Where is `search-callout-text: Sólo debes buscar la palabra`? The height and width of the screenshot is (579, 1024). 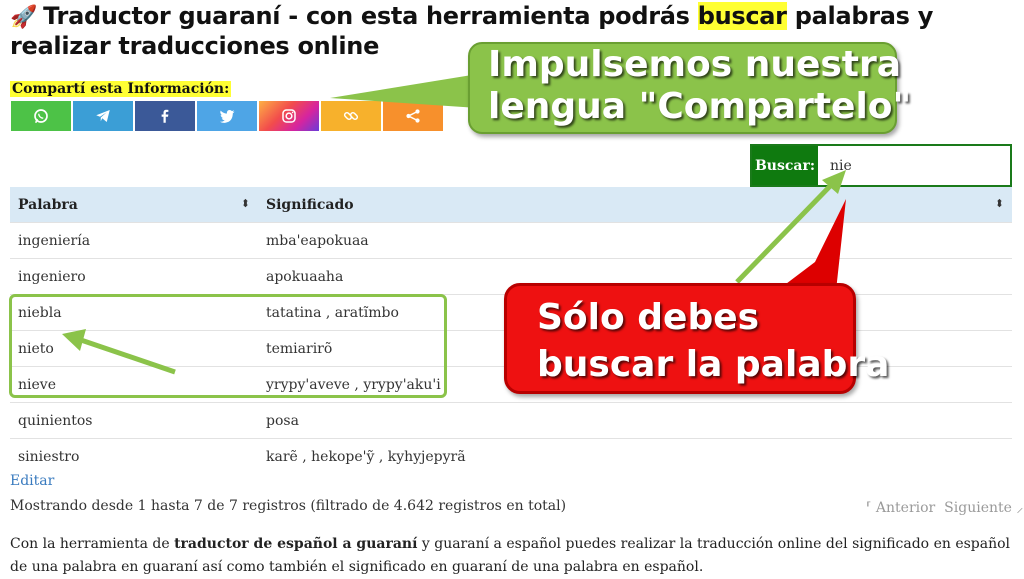 search-callout-text: Sólo debes buscar la palabra is located at coordinates (713, 341).